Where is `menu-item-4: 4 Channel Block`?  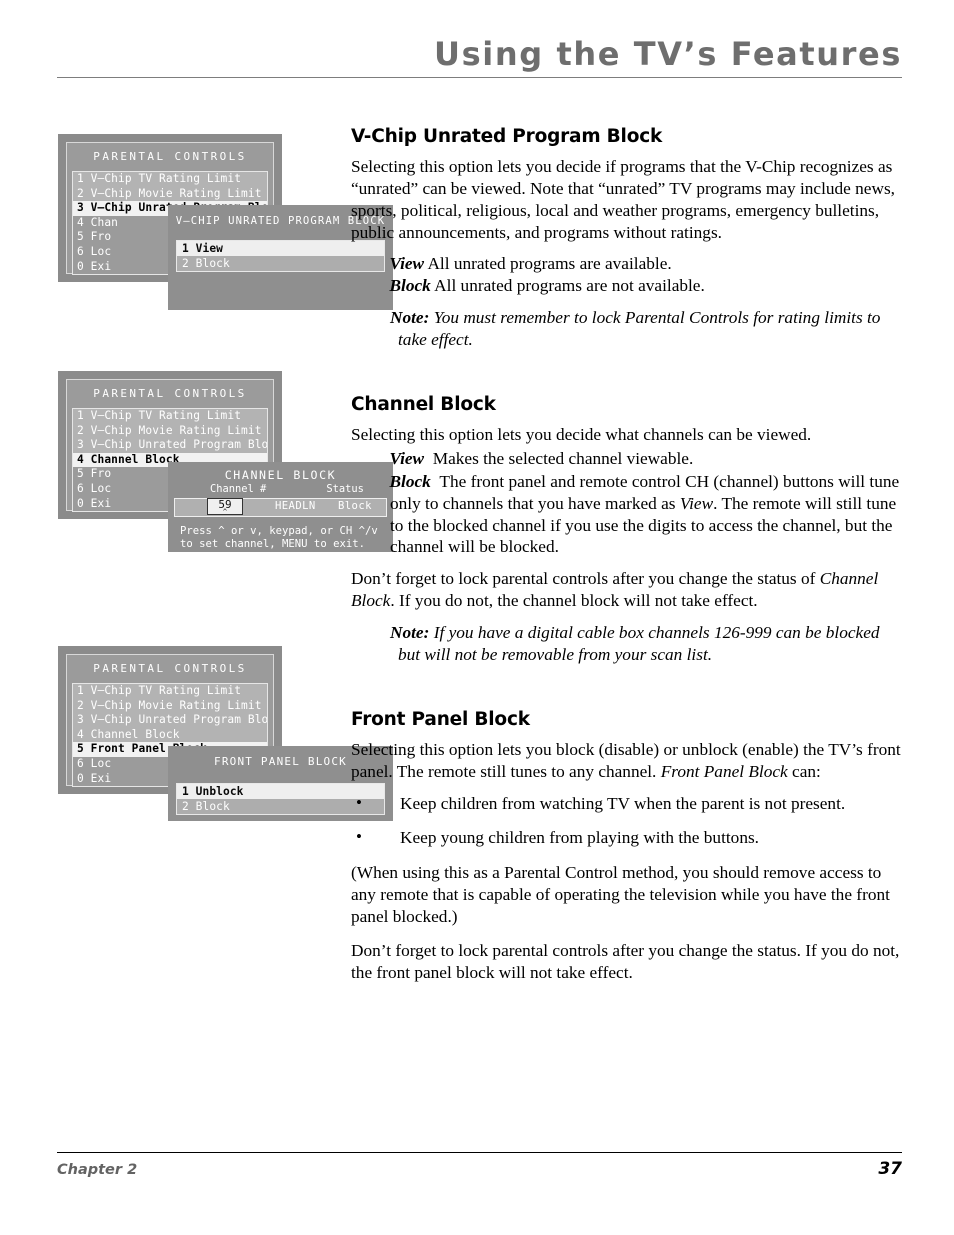
menu-item-4: 4 Channel Block is located at coordinates (170, 735).